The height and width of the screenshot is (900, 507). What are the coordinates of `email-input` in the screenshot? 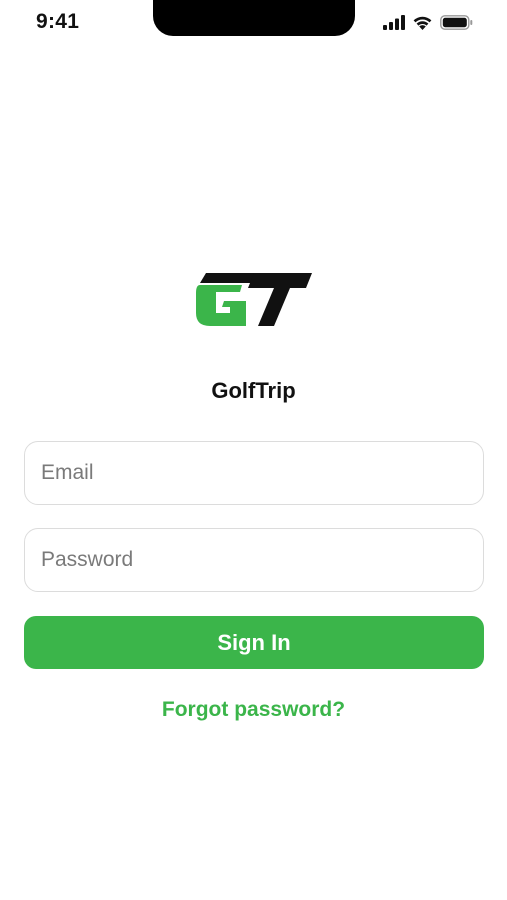 It's located at (254, 473).